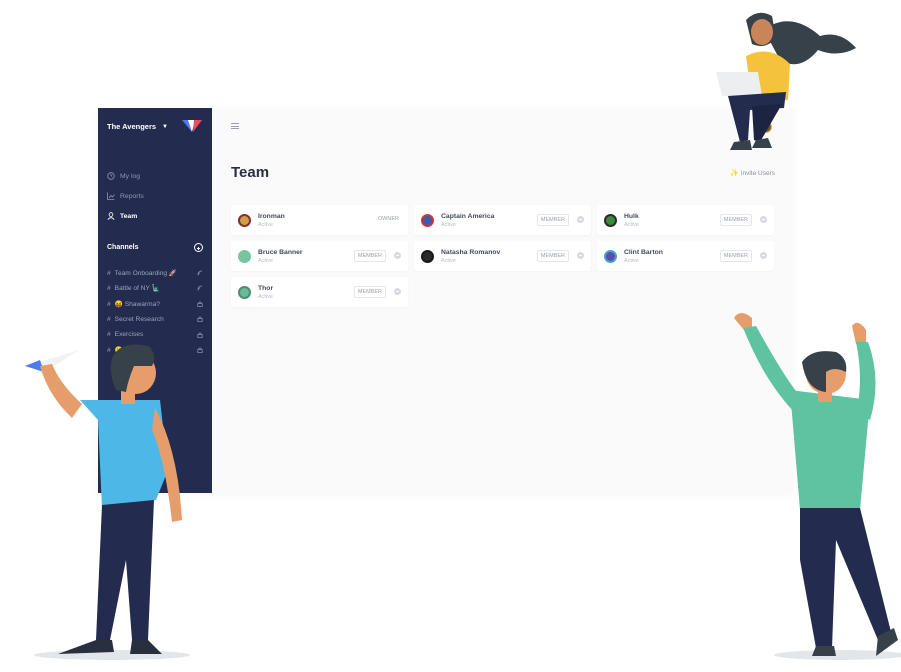  Describe the element at coordinates (631, 216) in the screenshot. I see `member-name: Hulk` at that location.